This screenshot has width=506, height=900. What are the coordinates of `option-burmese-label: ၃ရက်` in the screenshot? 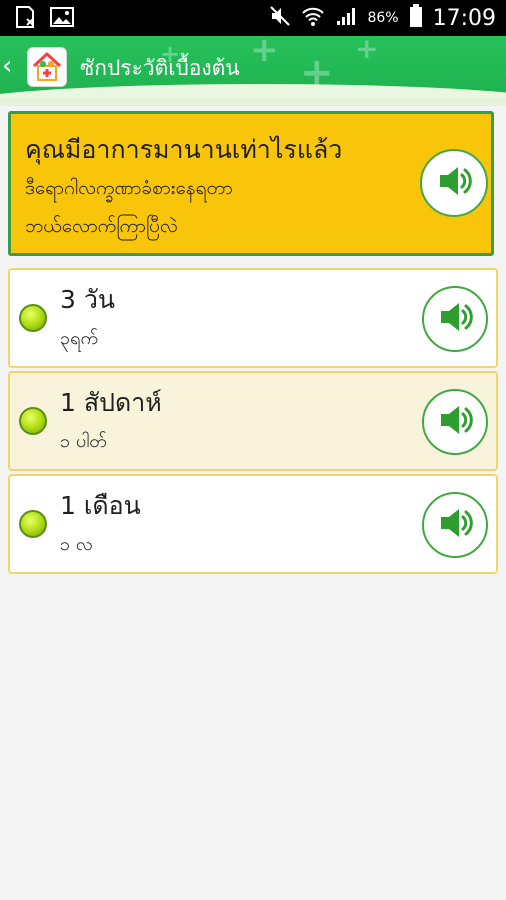 It's located at (79, 338).